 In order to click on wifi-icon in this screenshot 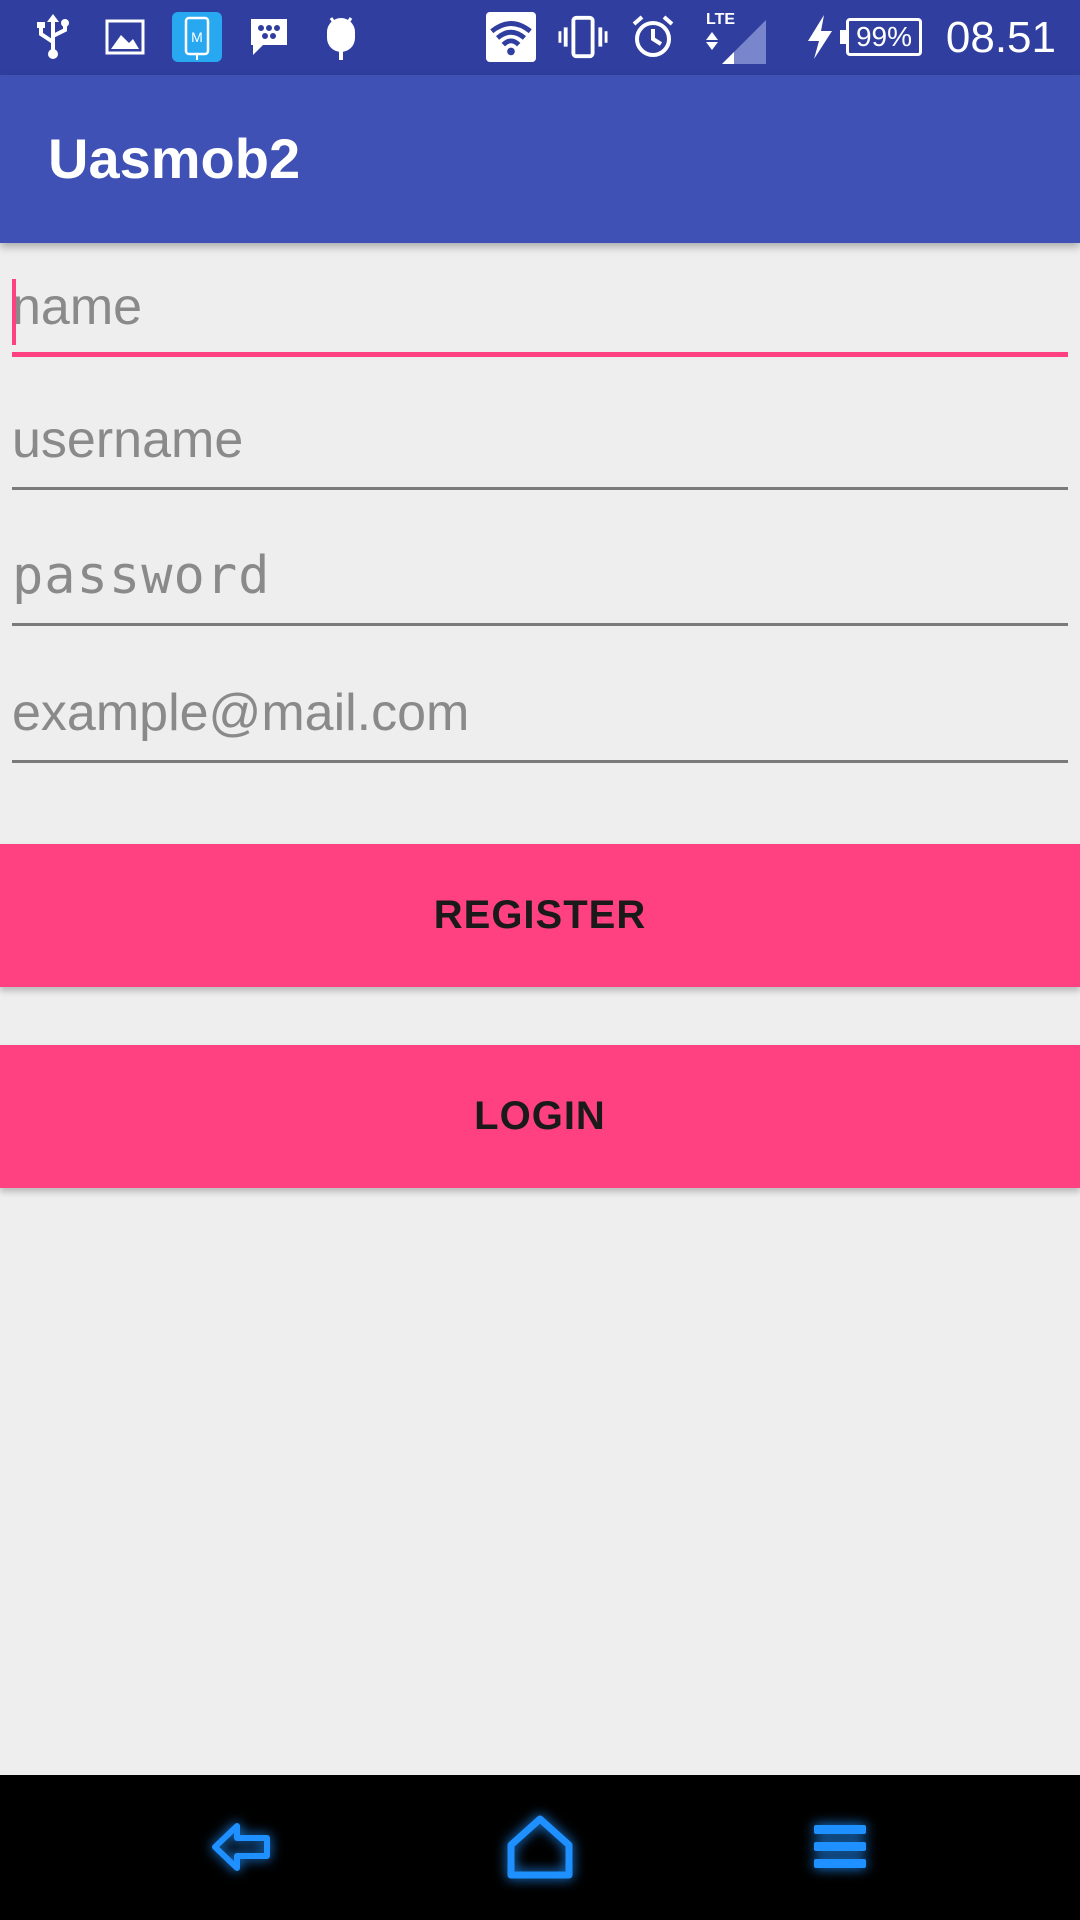, I will do `click(511, 37)`.